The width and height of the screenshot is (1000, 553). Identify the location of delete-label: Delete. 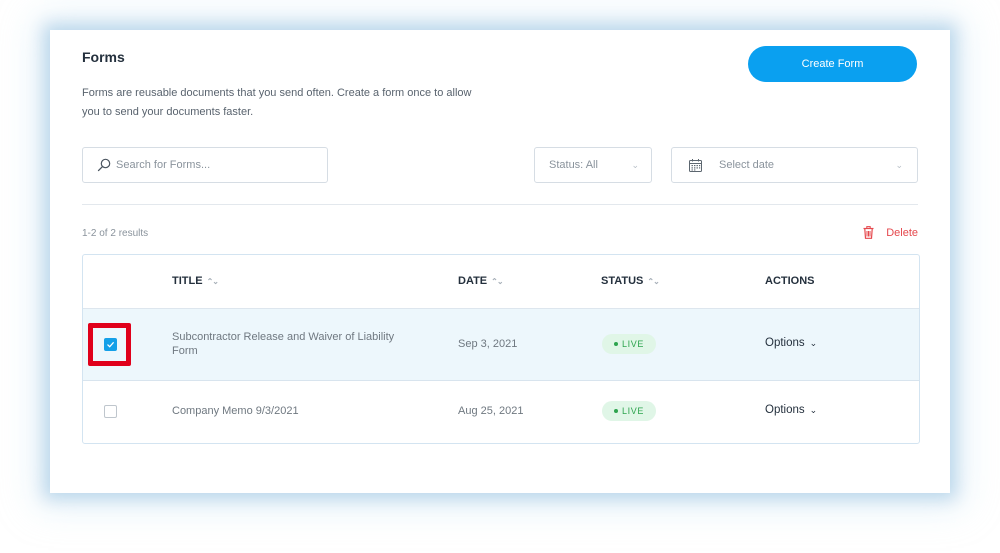
(902, 232).